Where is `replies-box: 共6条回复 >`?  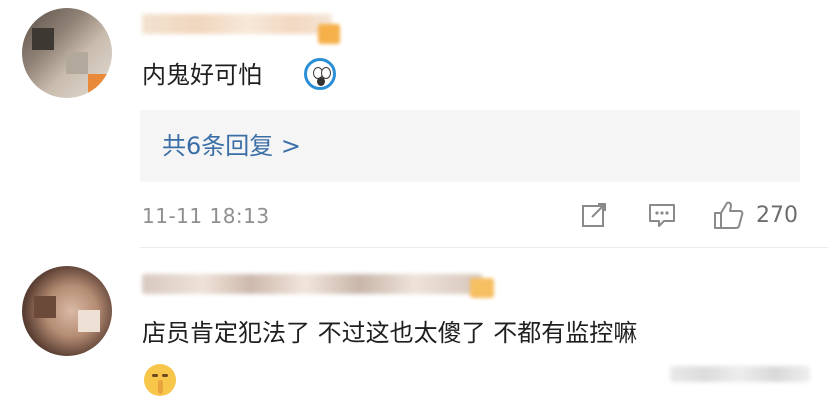 replies-box: 共6条回复 > is located at coordinates (470, 146).